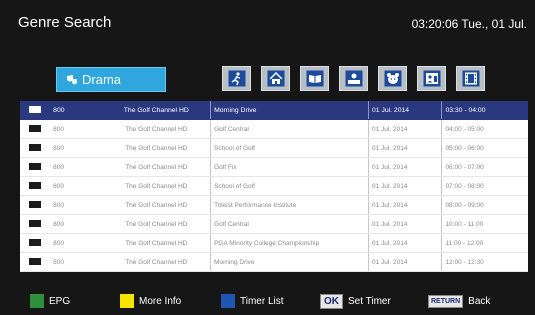  Describe the element at coordinates (446, 301) in the screenshot. I see `return-key-icon: RETURN` at that location.